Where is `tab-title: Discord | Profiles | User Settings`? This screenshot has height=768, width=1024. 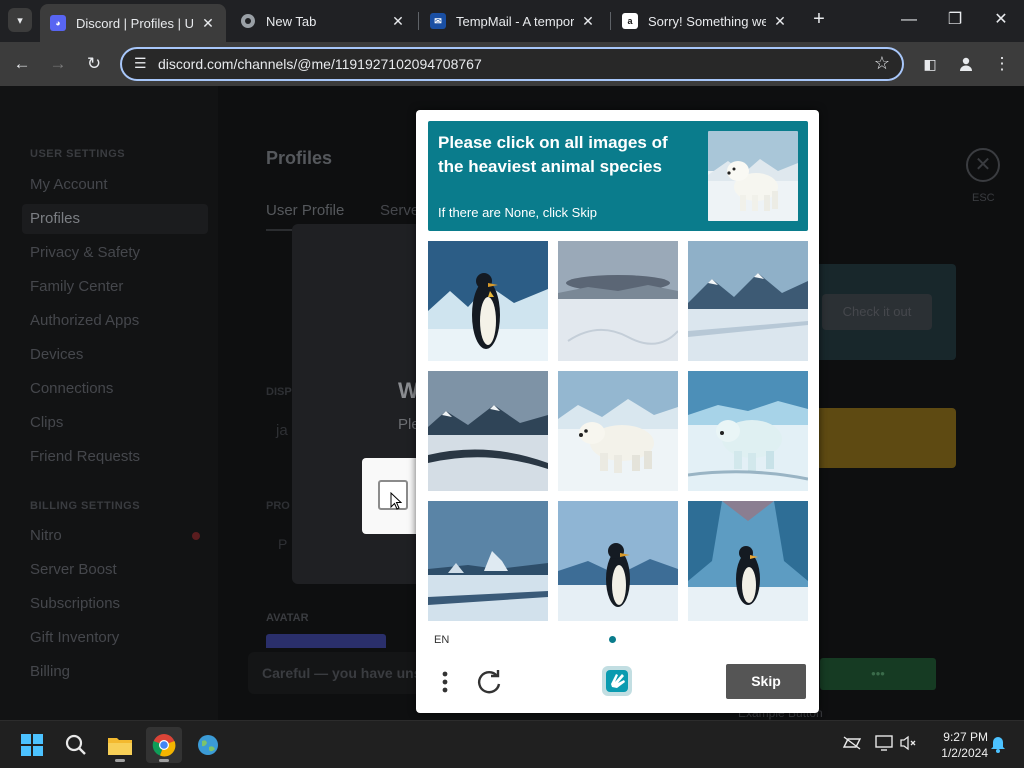
tab-title: Discord | Profiles | User Settings is located at coordinates (135, 23).